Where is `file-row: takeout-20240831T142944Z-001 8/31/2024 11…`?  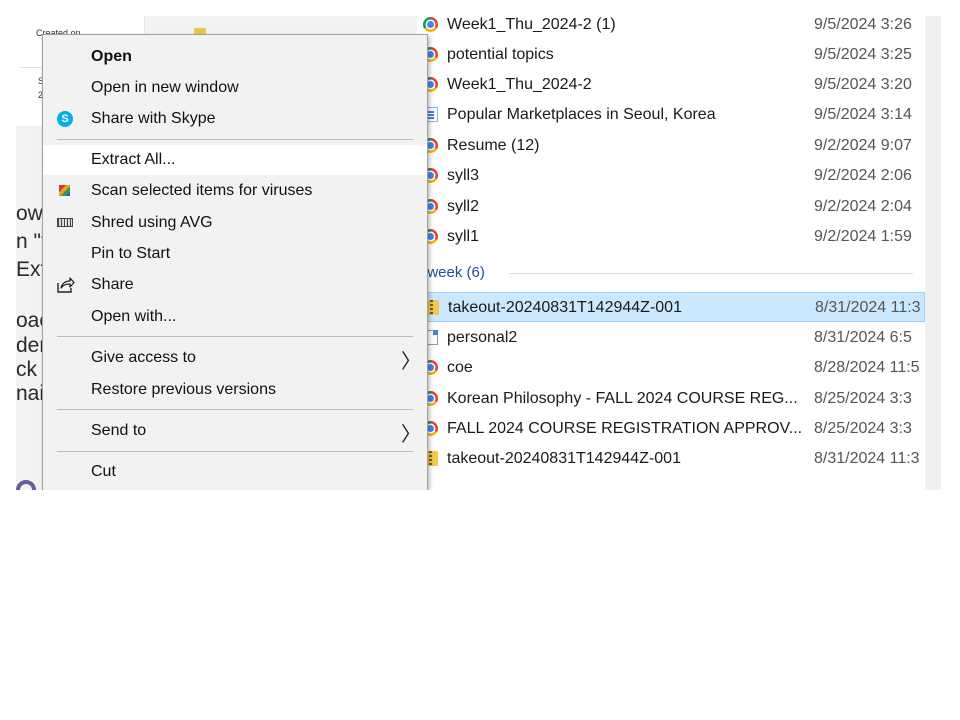
file-row: takeout-20240831T142944Z-001 8/31/2024 11… is located at coordinates (671, 459).